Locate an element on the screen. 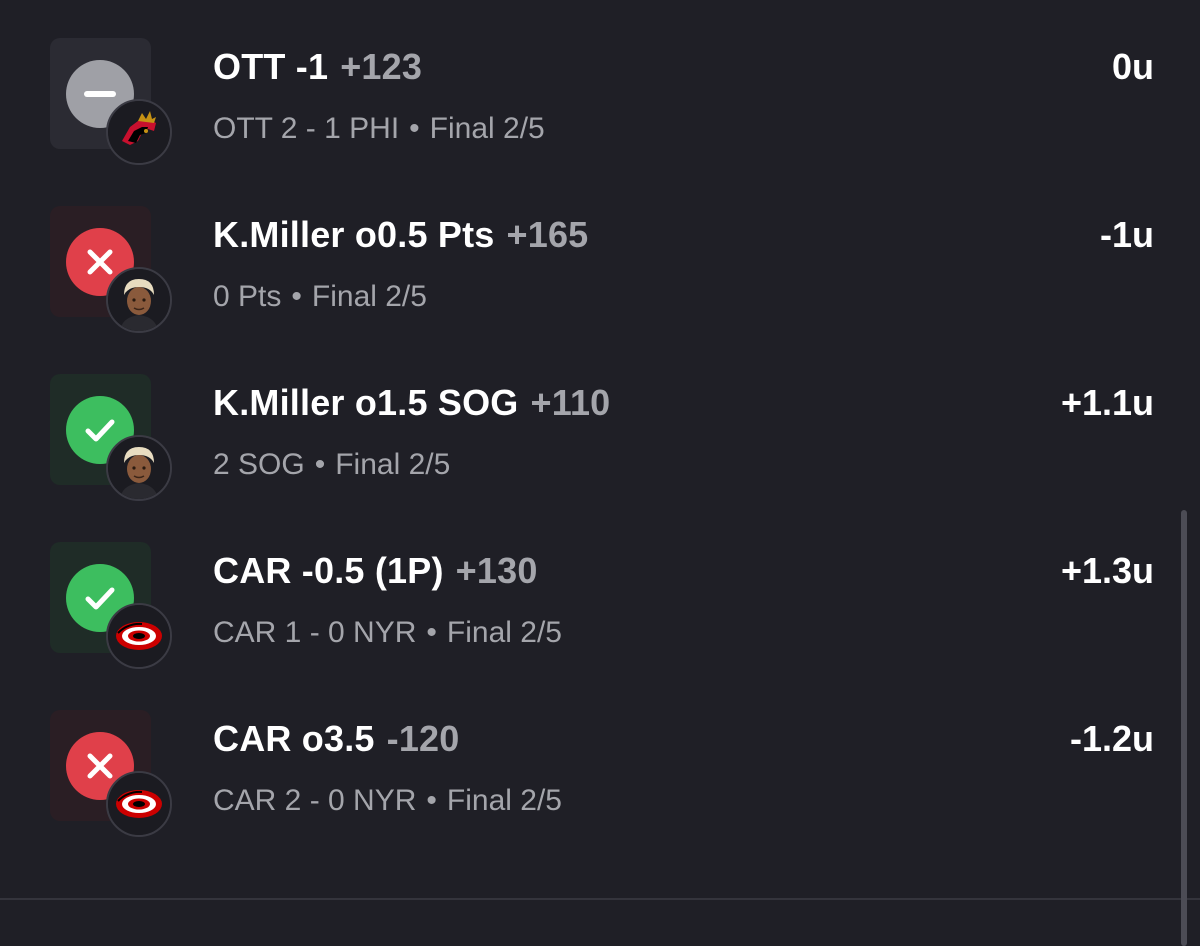 This screenshot has height=946, width=1200. bet-odds: -120 is located at coordinates (423, 738).